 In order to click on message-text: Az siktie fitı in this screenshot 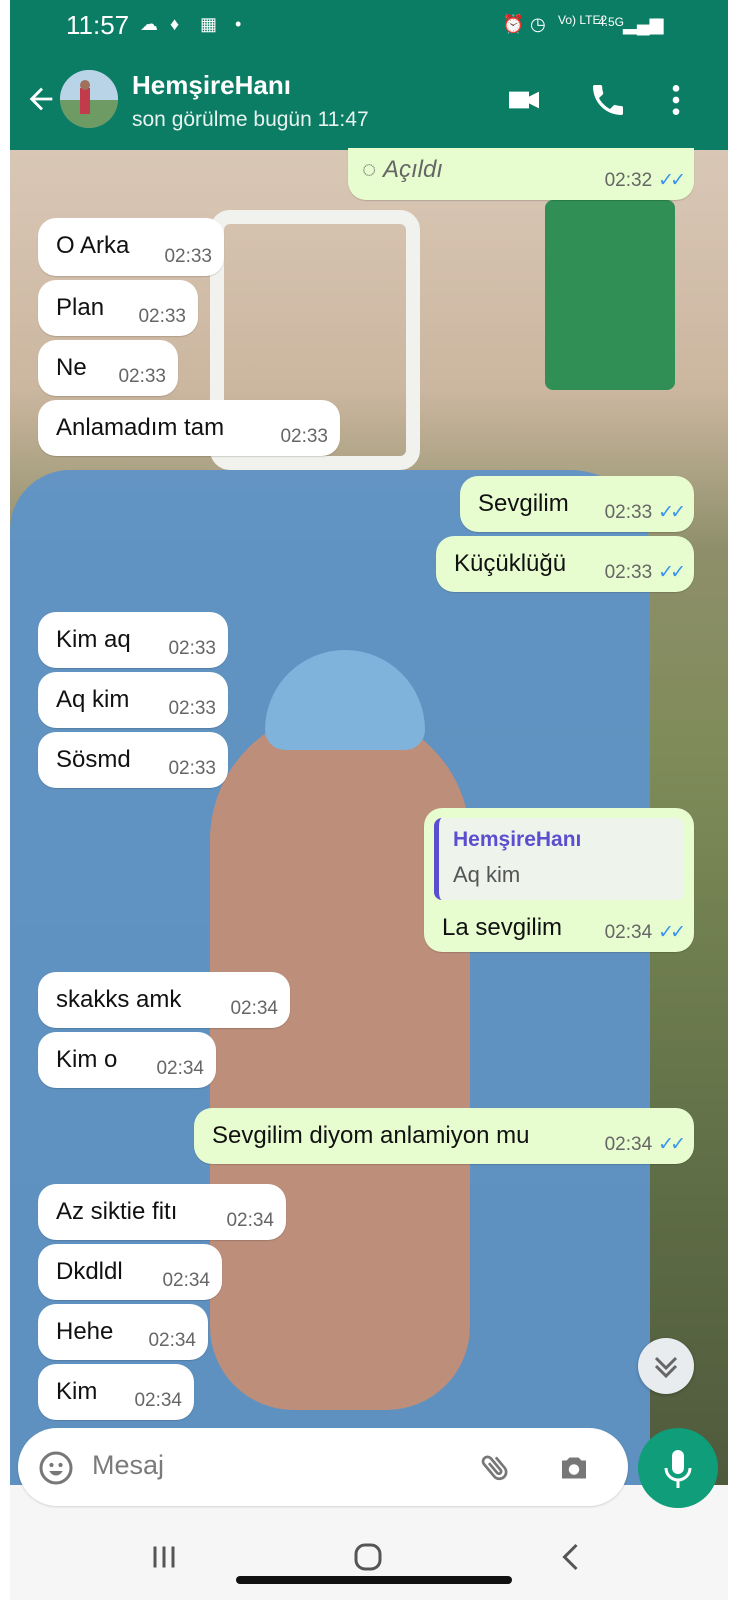, I will do `click(117, 1211)`.